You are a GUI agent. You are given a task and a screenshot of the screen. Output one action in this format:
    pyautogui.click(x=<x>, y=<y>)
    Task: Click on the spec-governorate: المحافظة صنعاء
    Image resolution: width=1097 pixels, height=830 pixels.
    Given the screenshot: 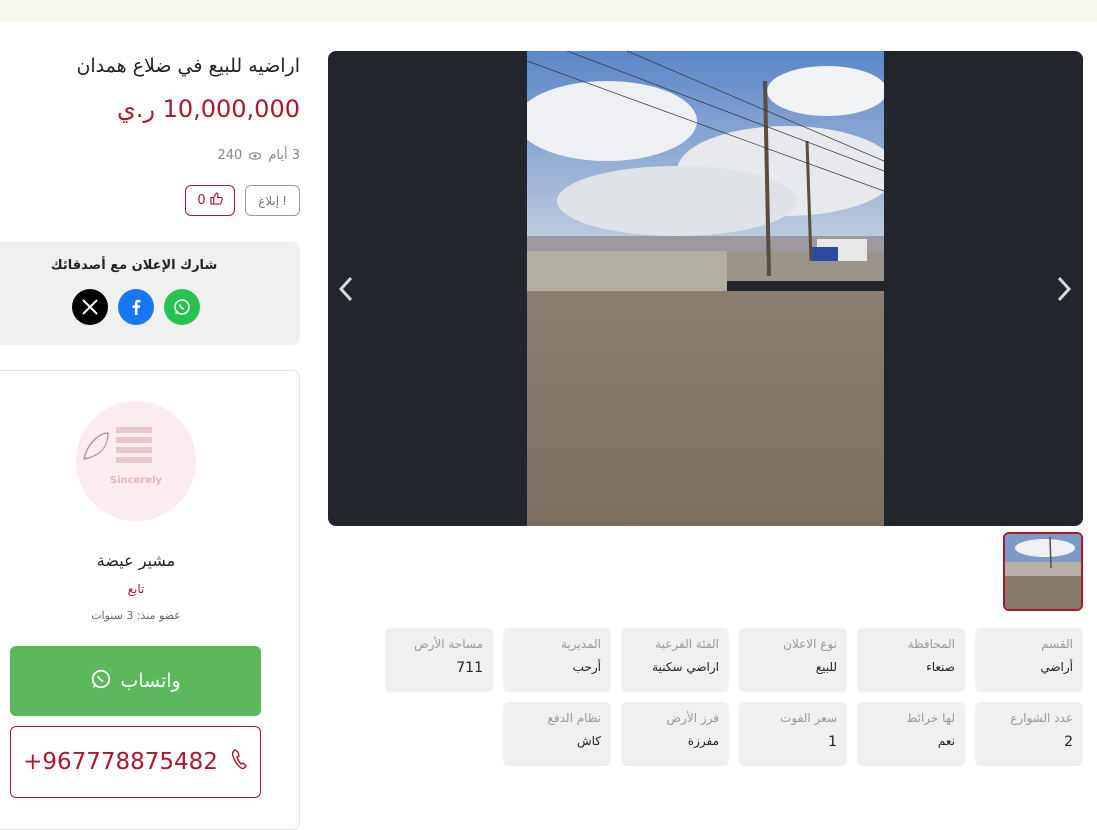 What is the action you would take?
    pyautogui.click(x=911, y=660)
    